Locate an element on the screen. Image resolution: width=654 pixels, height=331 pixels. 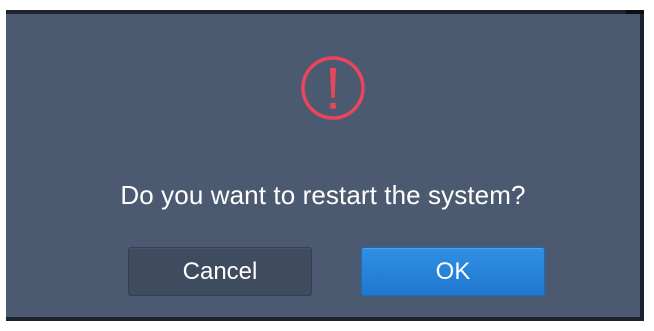
cancel-button: Cancel is located at coordinates (220, 271).